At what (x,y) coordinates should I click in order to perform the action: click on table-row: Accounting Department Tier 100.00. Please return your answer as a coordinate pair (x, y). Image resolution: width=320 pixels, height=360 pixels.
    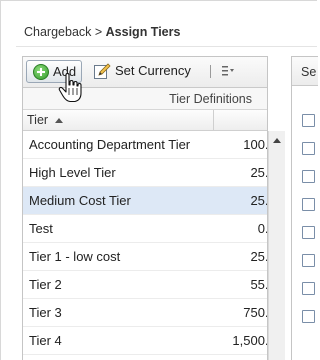
    Looking at the image, I should click on (145, 145).